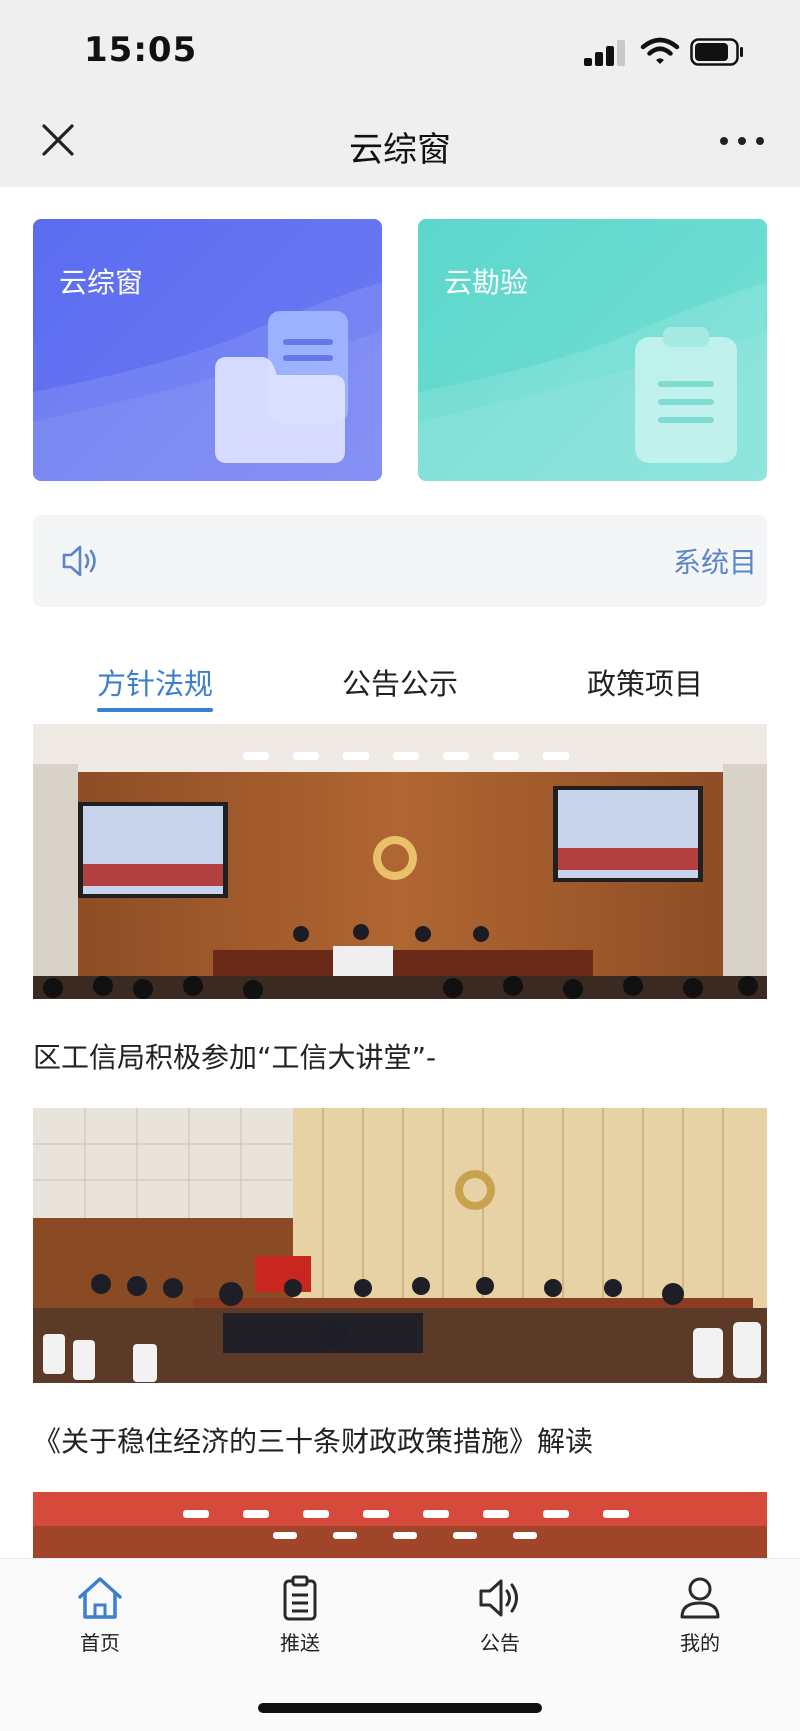 The image size is (800, 1731). Describe the element at coordinates (700, 1598) in the screenshot. I see `person-icon` at that location.